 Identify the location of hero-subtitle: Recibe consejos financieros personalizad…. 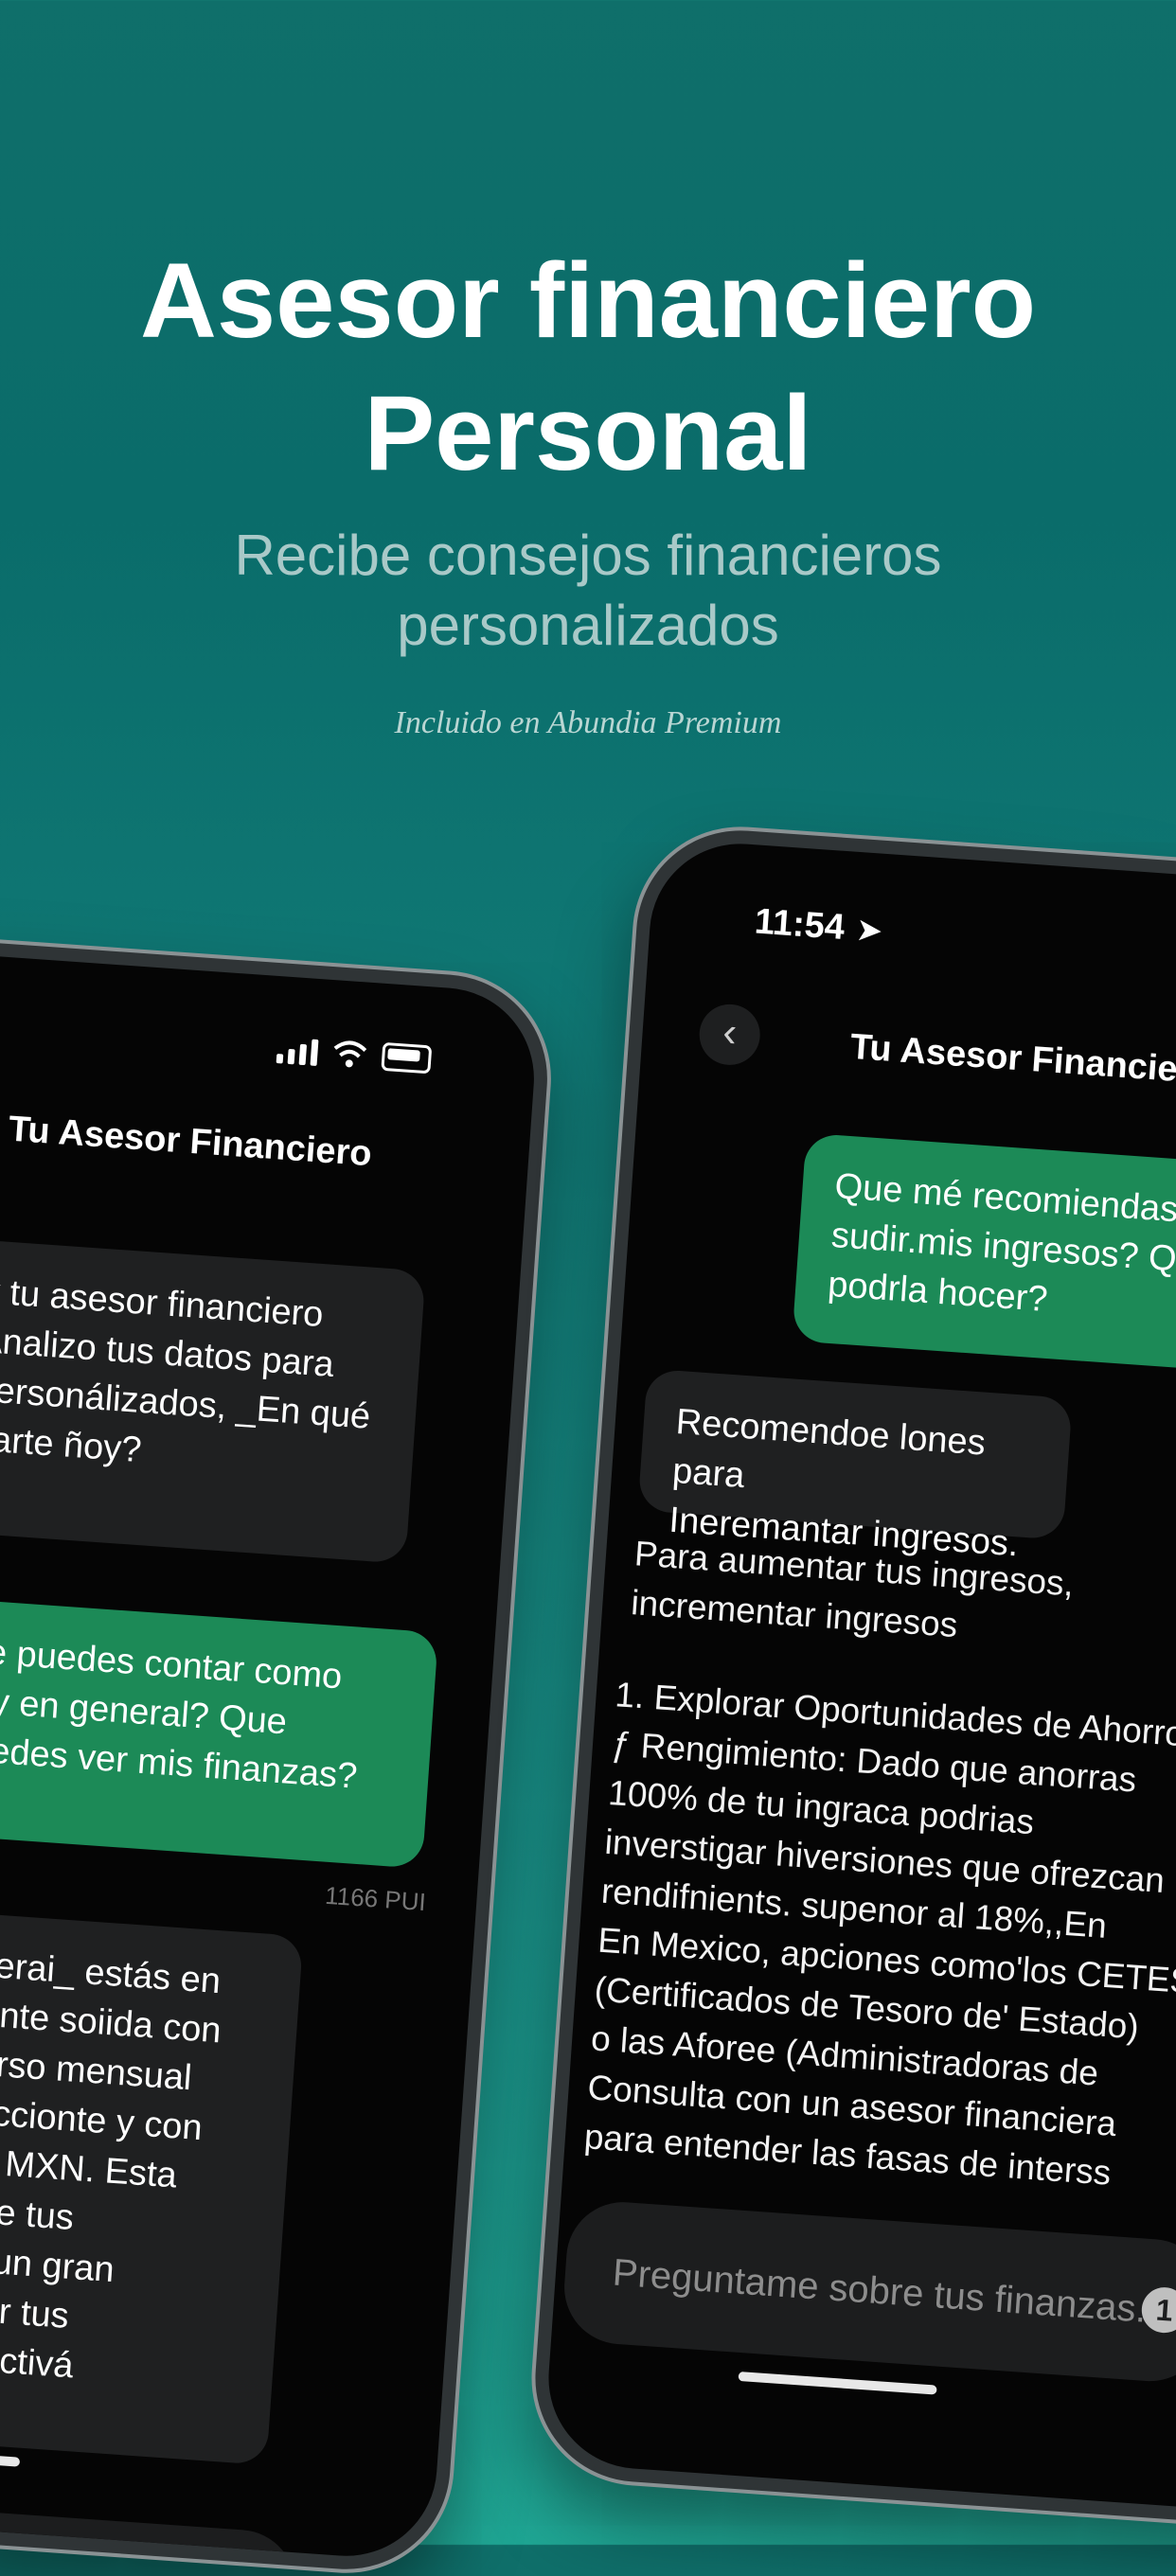
(588, 591).